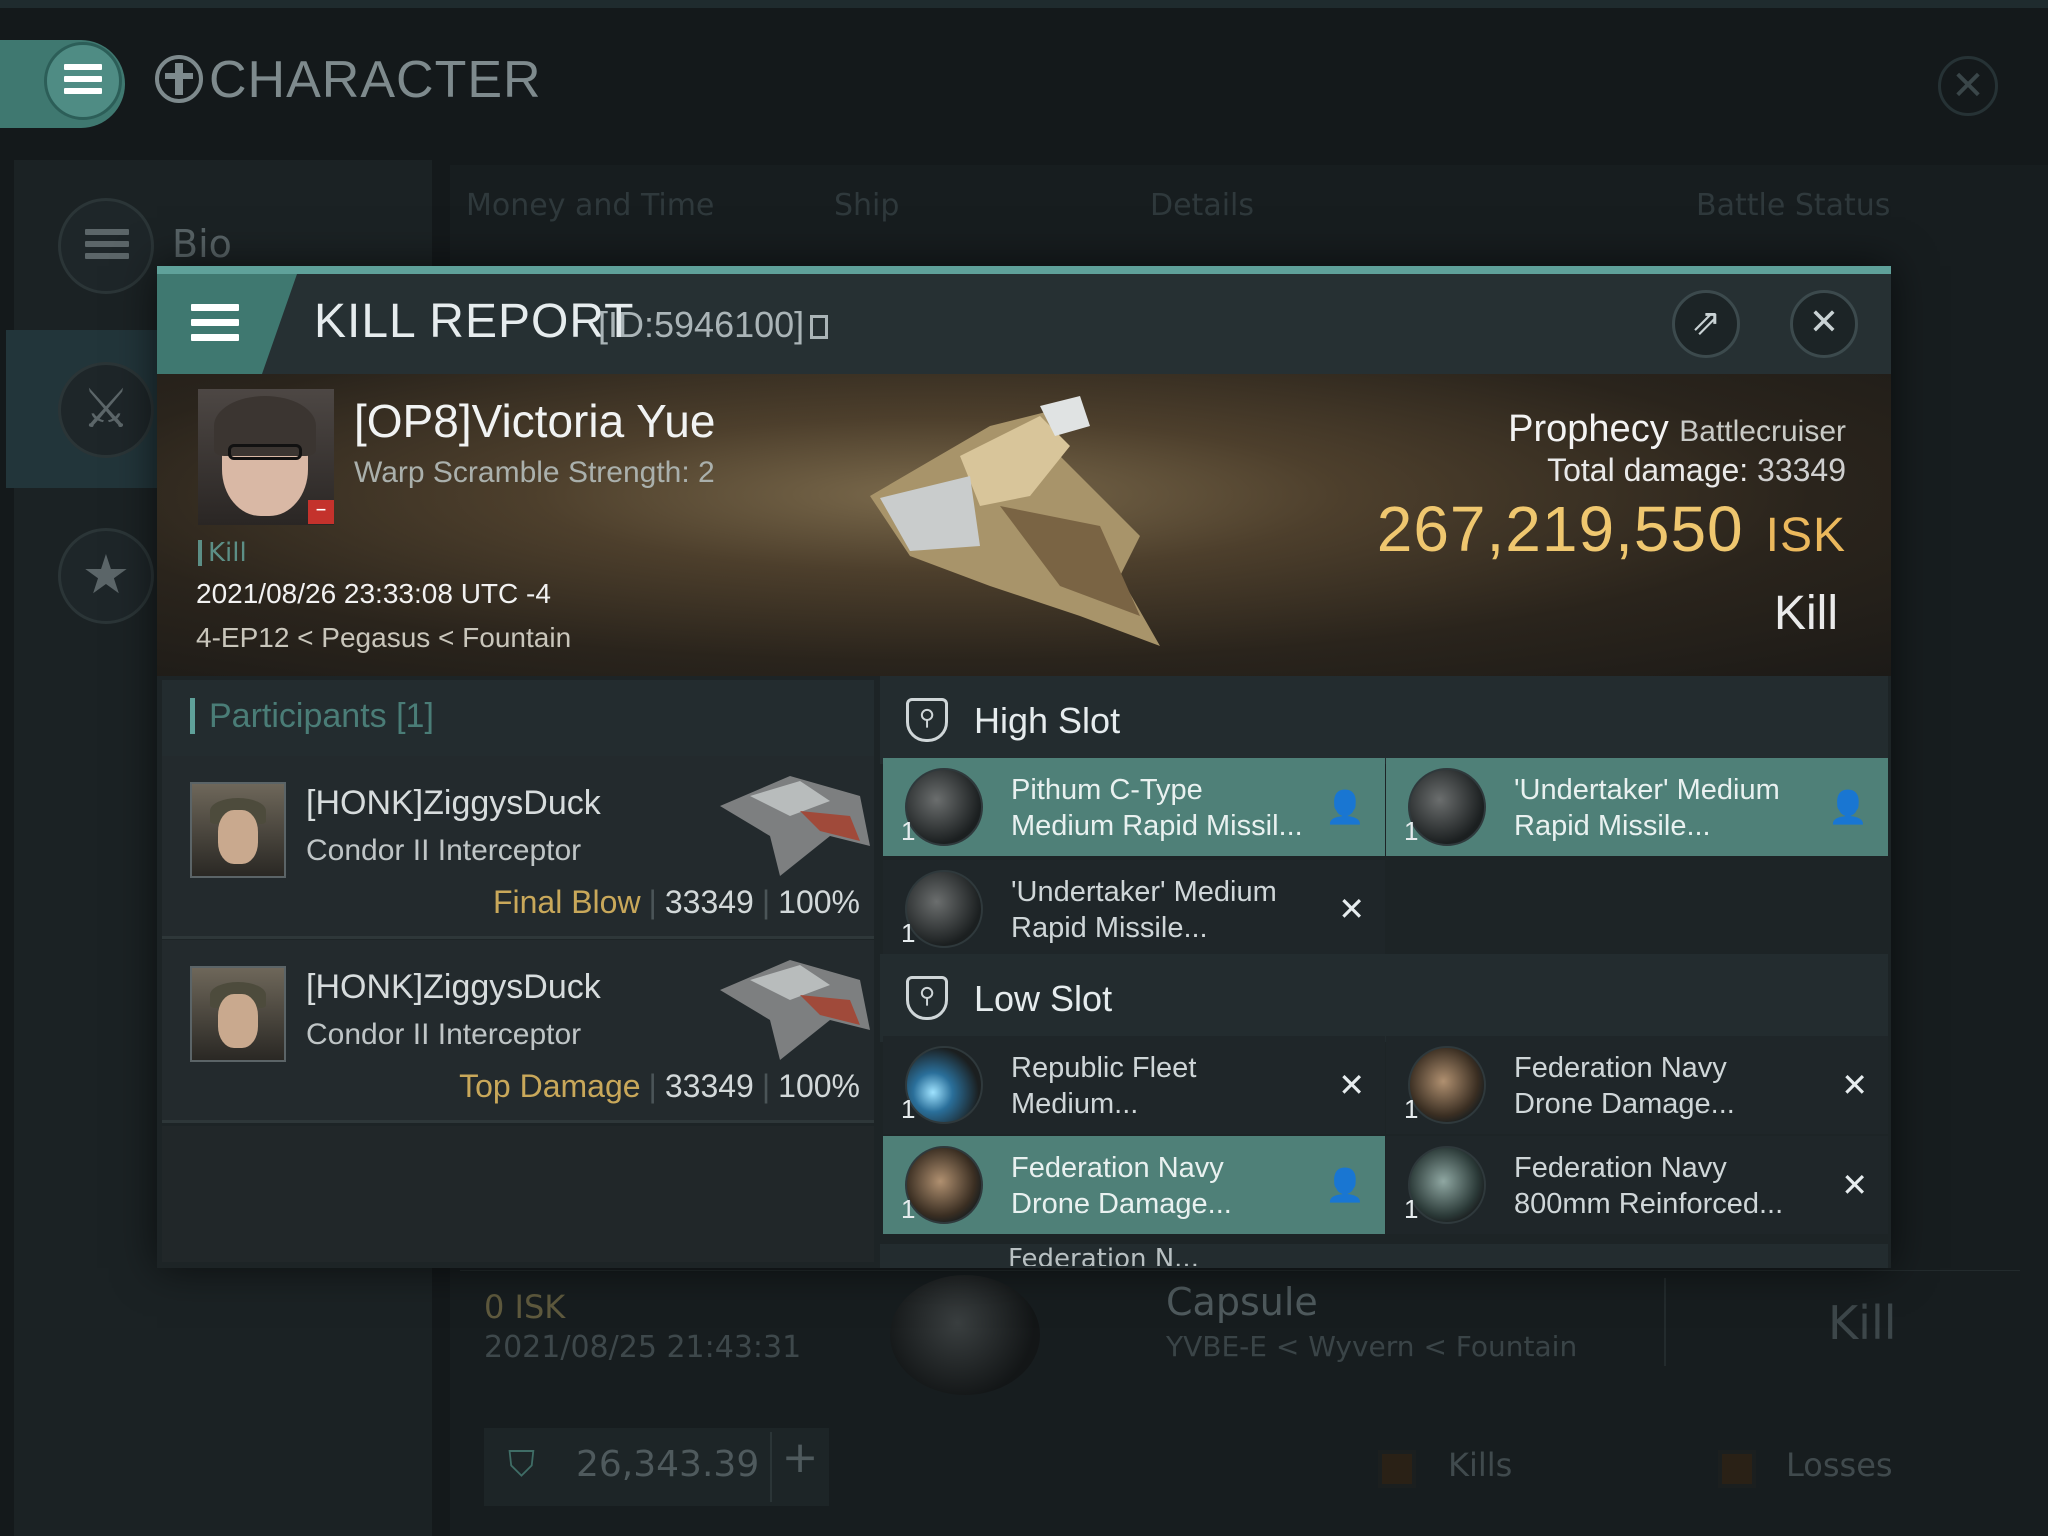 The width and height of the screenshot is (2048, 1536). Describe the element at coordinates (1024, 4) in the screenshot. I see `top-edge-bar` at that location.